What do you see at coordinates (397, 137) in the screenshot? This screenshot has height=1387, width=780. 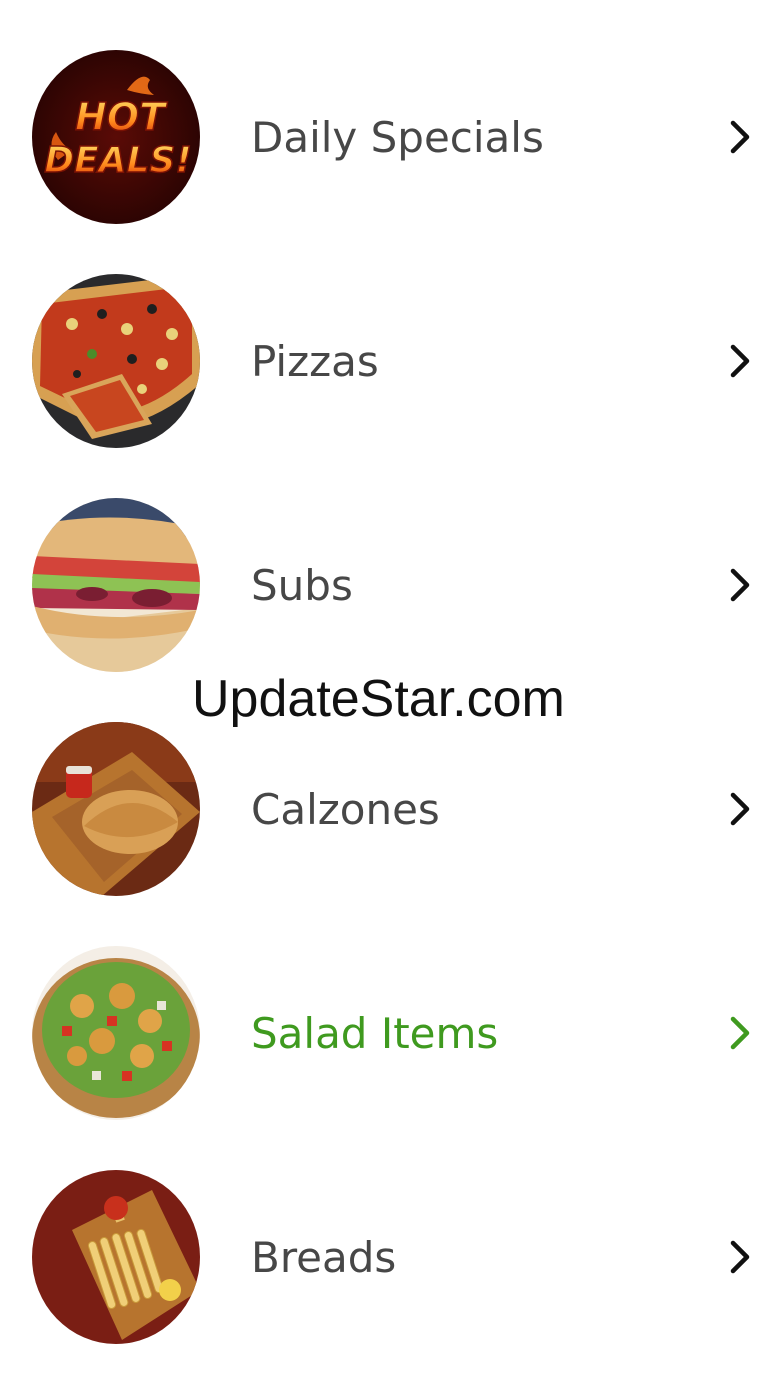 I see `menu-item-label: Daily Specials` at bounding box center [397, 137].